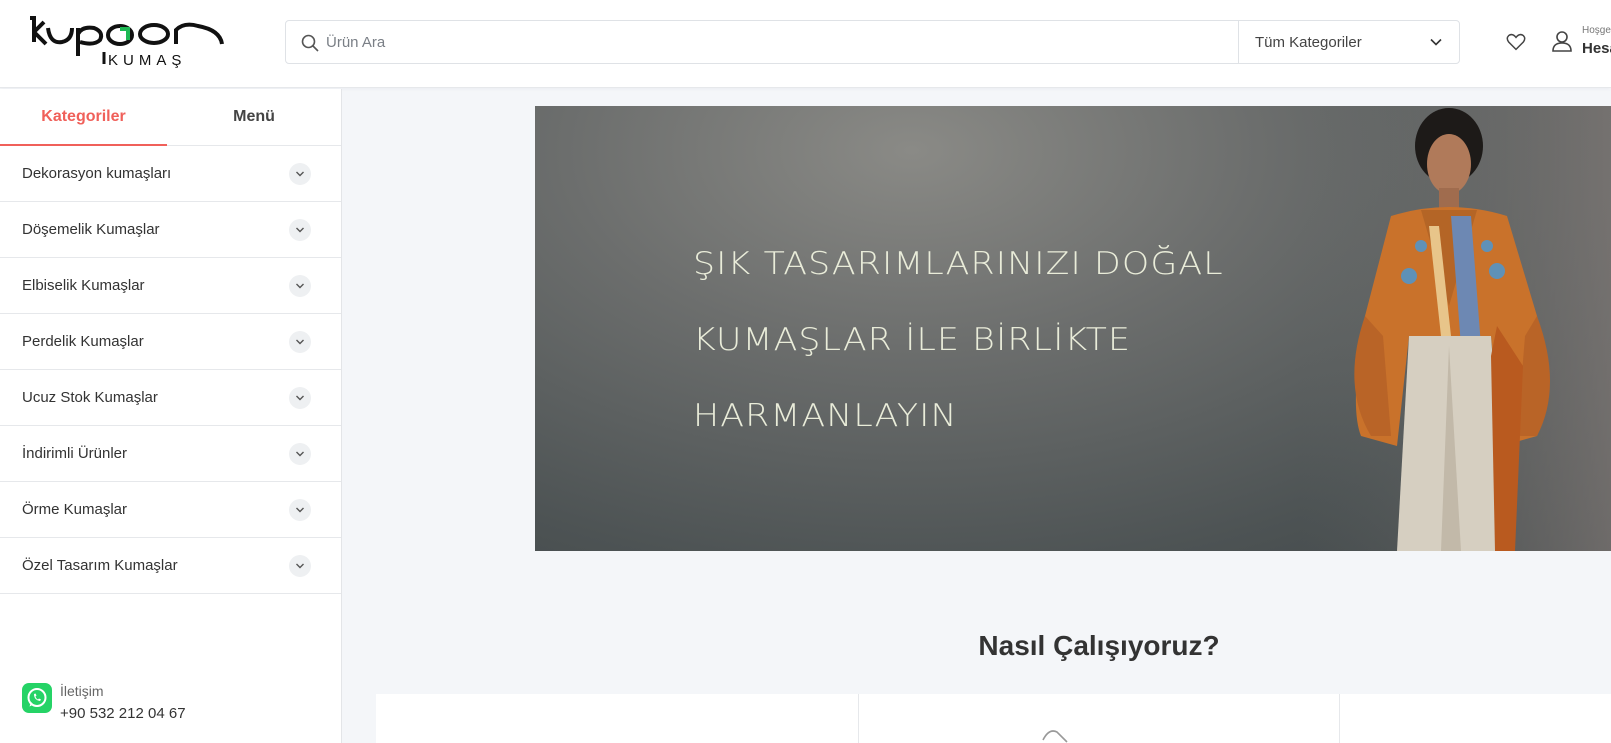  I want to click on tab-kategoriler: Kategoriler, so click(83, 117).